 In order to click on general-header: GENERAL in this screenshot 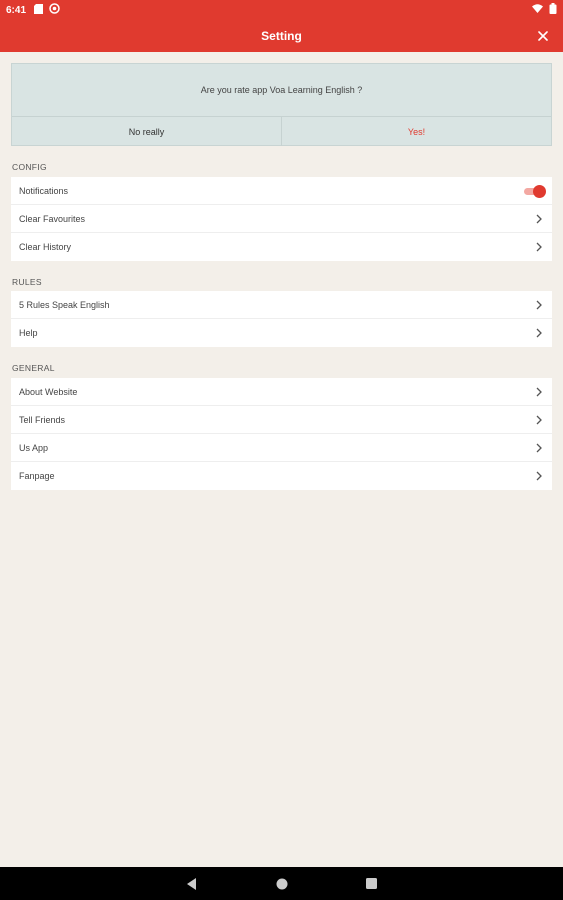, I will do `click(33, 368)`.